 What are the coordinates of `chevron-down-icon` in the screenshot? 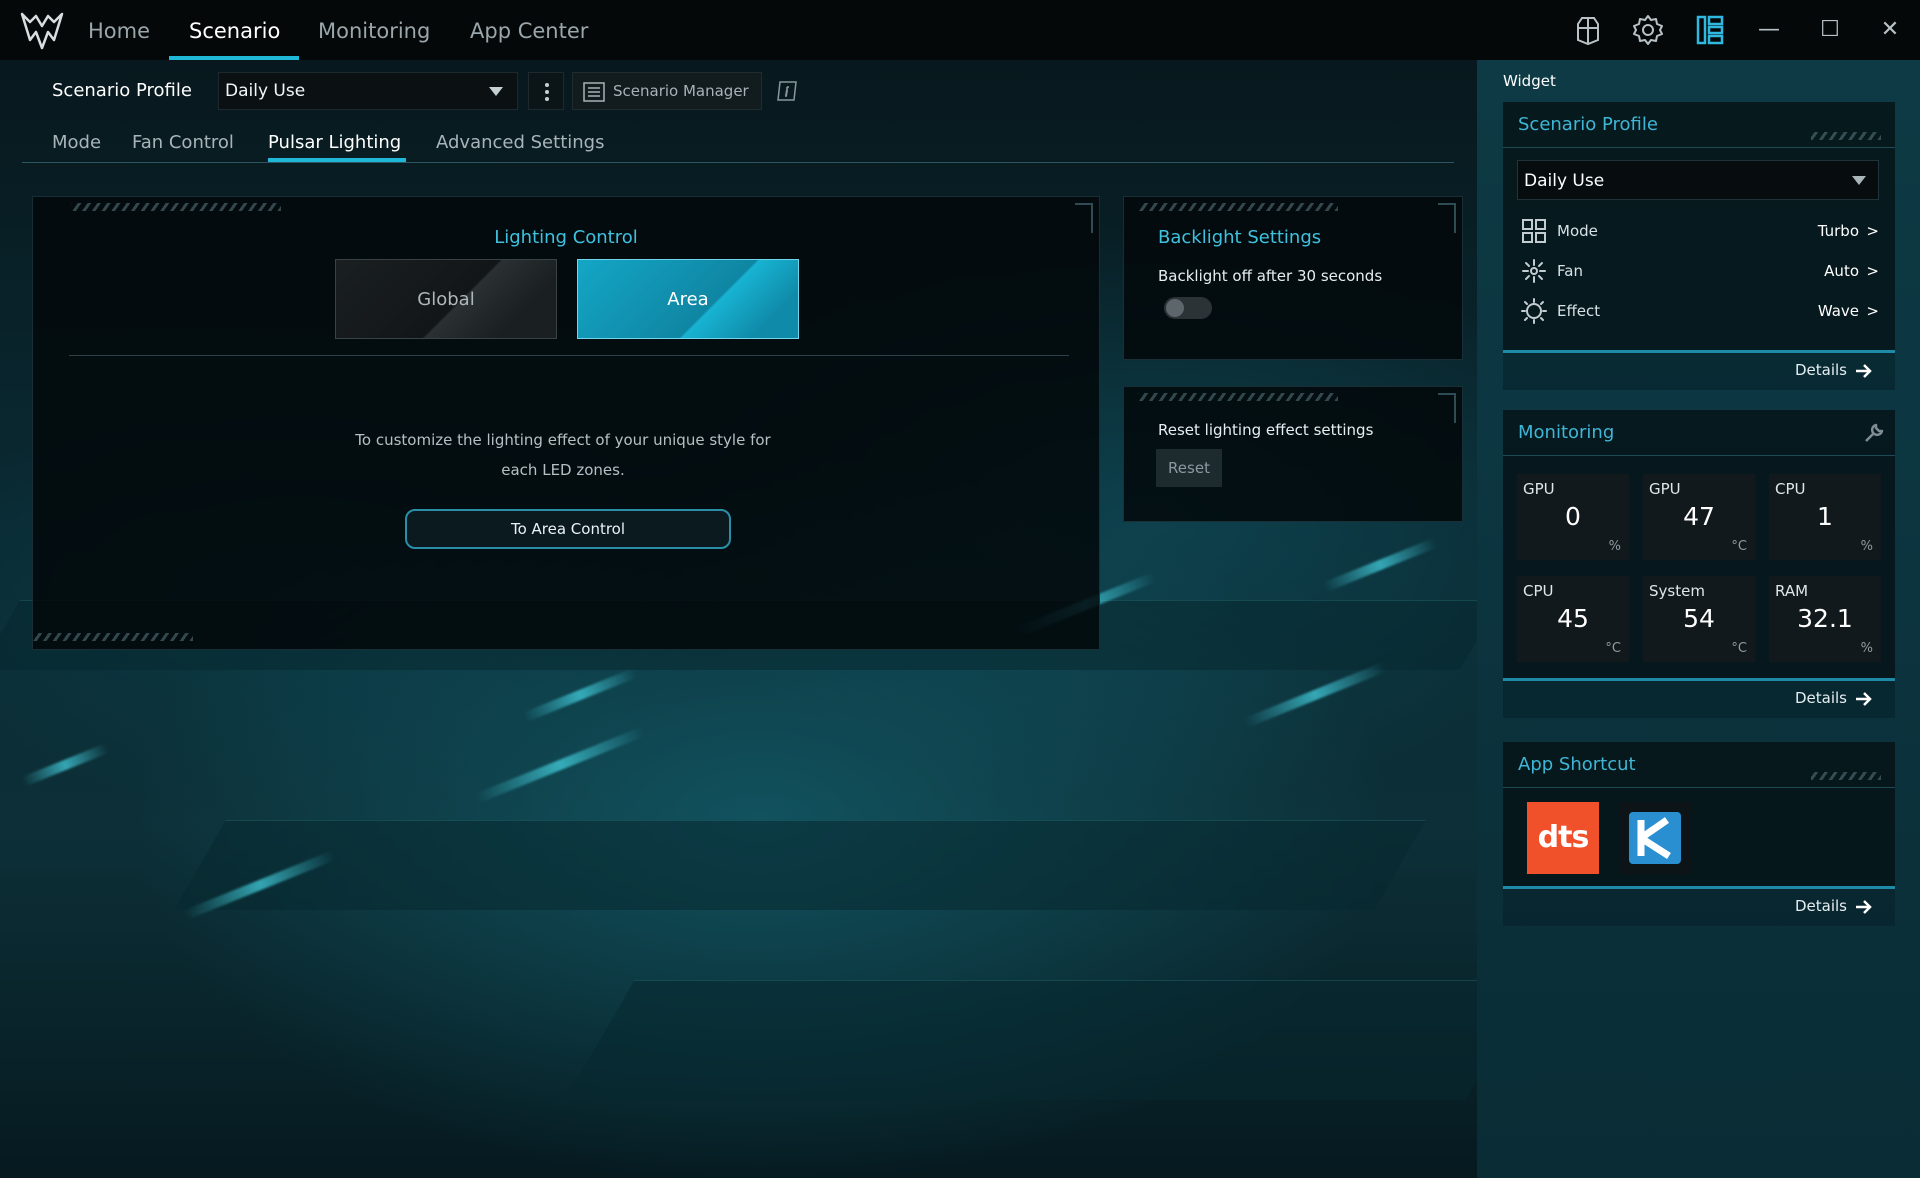 It's located at (1859, 180).